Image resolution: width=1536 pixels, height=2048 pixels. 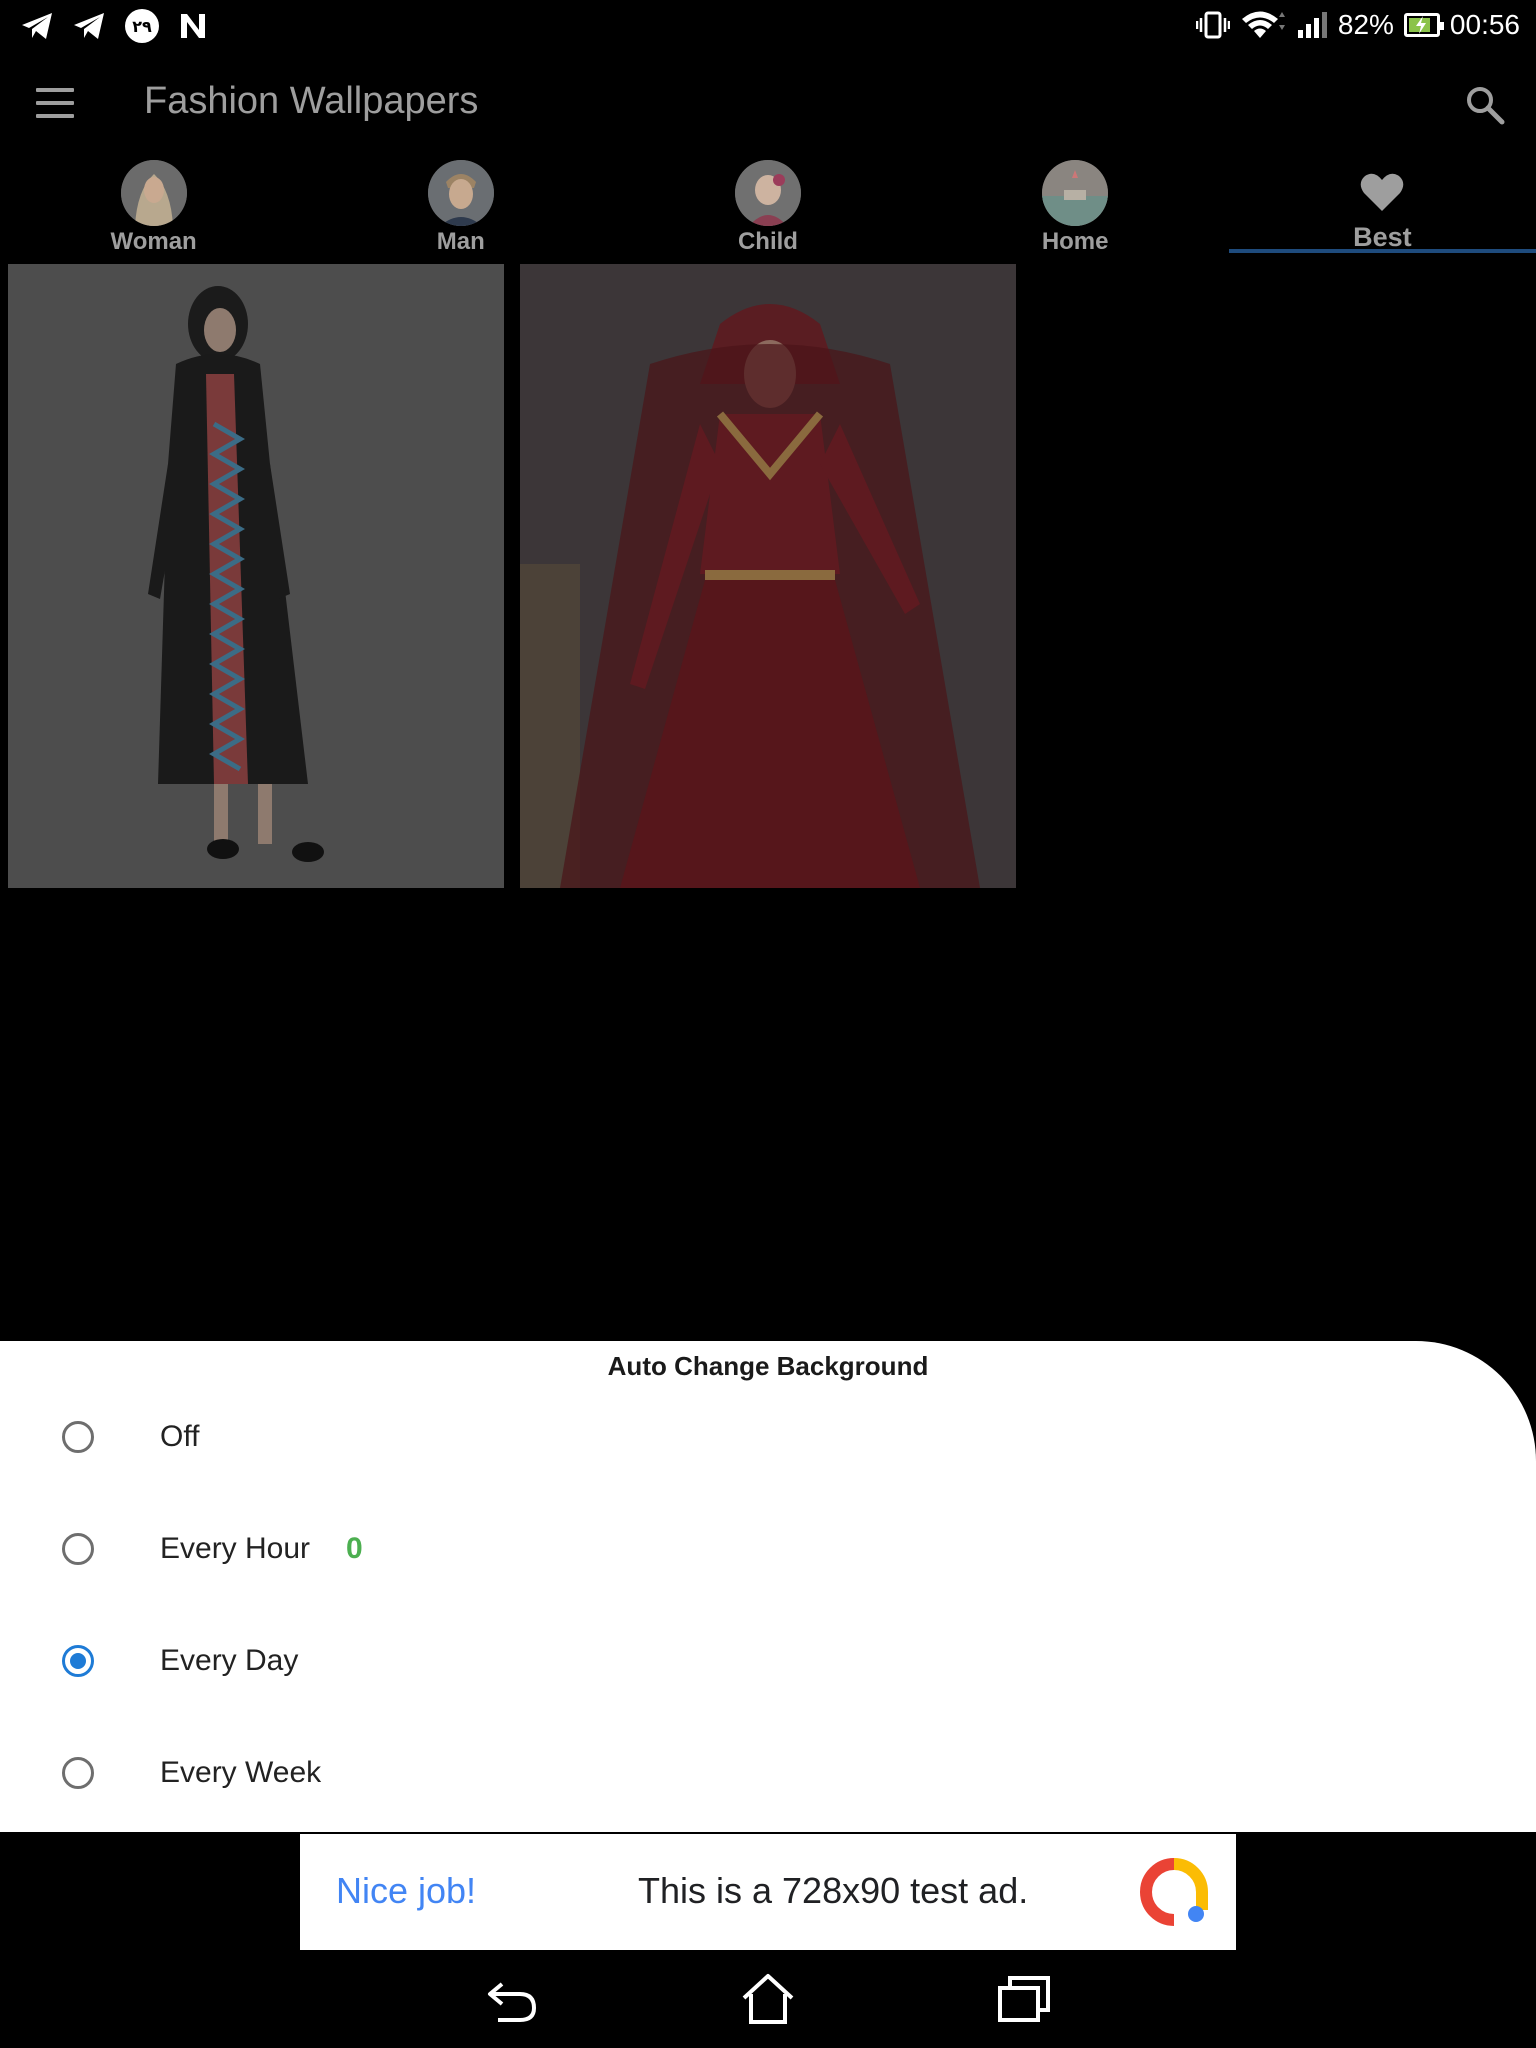 I want to click on option-off: Off, so click(x=768, y=1440).